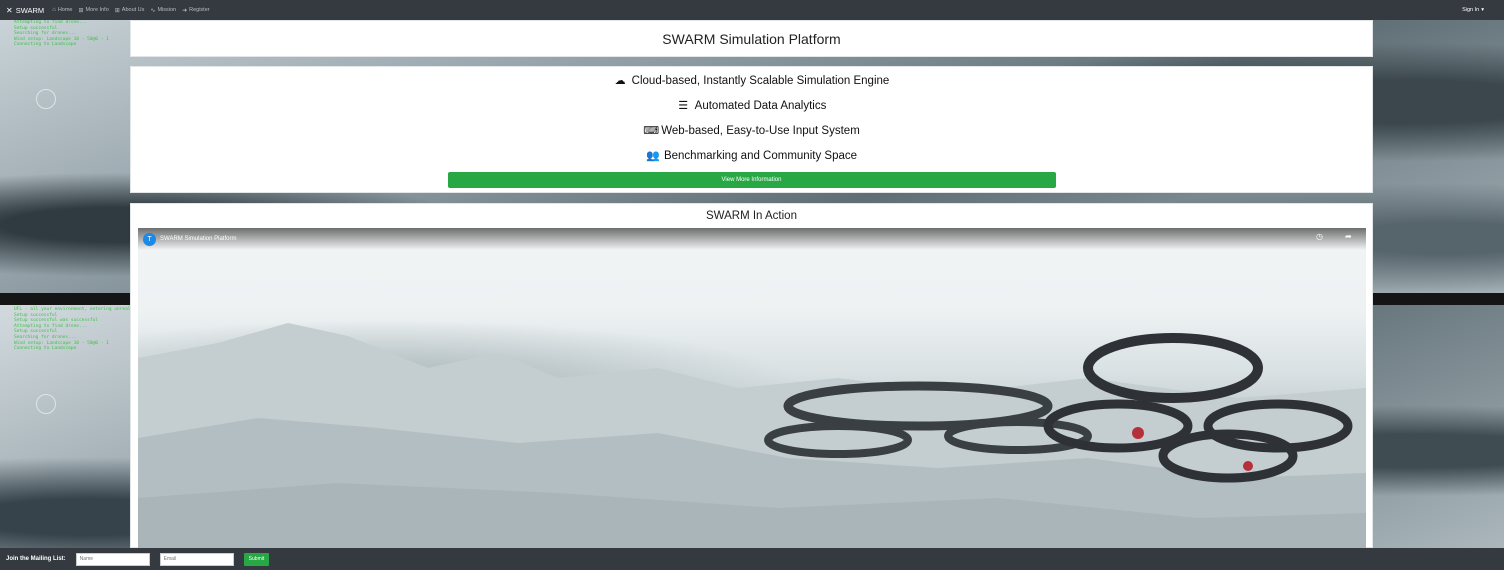 The width and height of the screenshot is (1504, 570). Describe the element at coordinates (81, 10) in the screenshot. I see `info-icon: ⊞` at that location.